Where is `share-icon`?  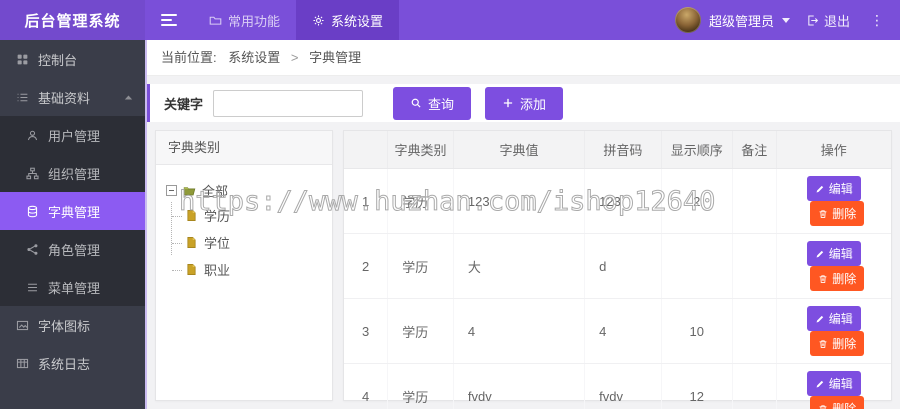 share-icon is located at coordinates (32, 249).